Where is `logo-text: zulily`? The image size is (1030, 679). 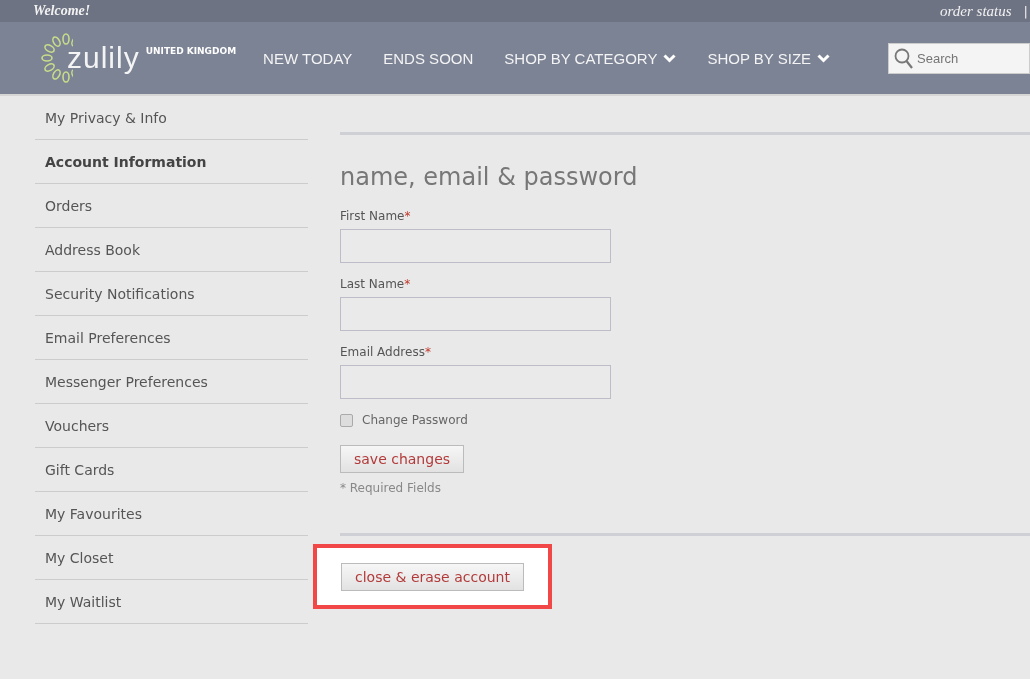 logo-text: zulily is located at coordinates (103, 58).